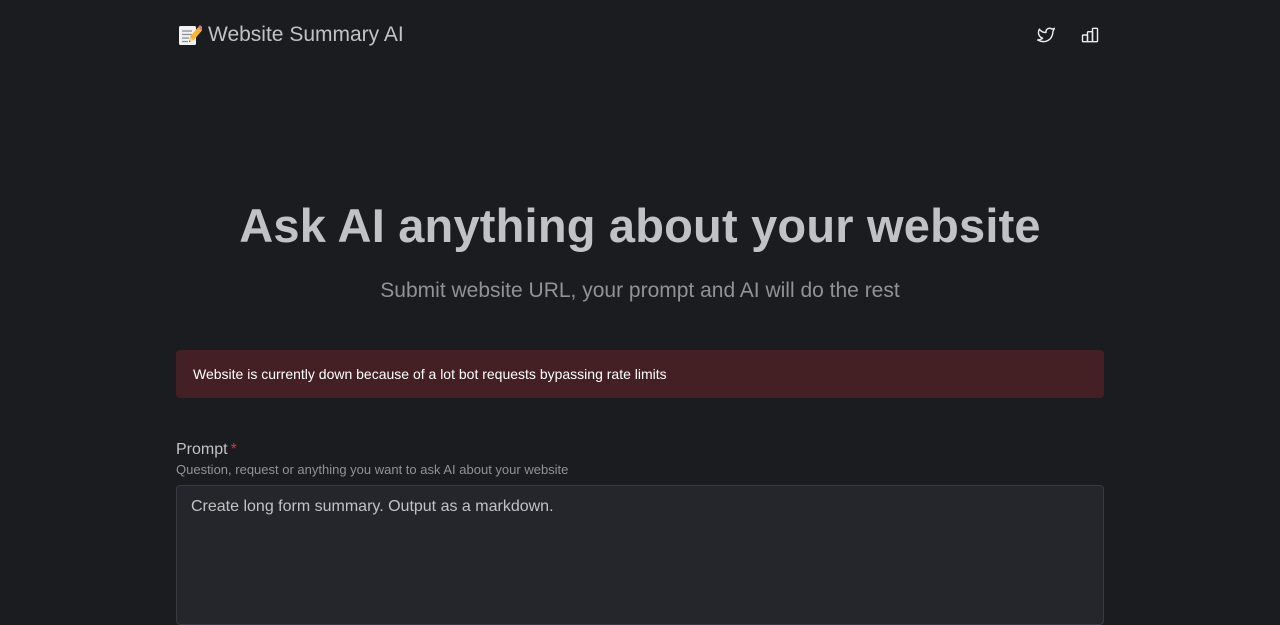 The width and height of the screenshot is (1280, 625). Describe the element at coordinates (640, 225) in the screenshot. I see `page-title: Ask AI anything about your website` at that location.